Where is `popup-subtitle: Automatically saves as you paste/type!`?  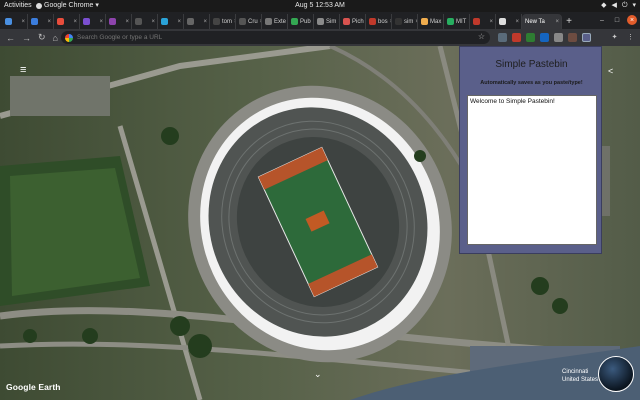
popup-subtitle: Automatically saves as you paste/type! is located at coordinates (531, 83).